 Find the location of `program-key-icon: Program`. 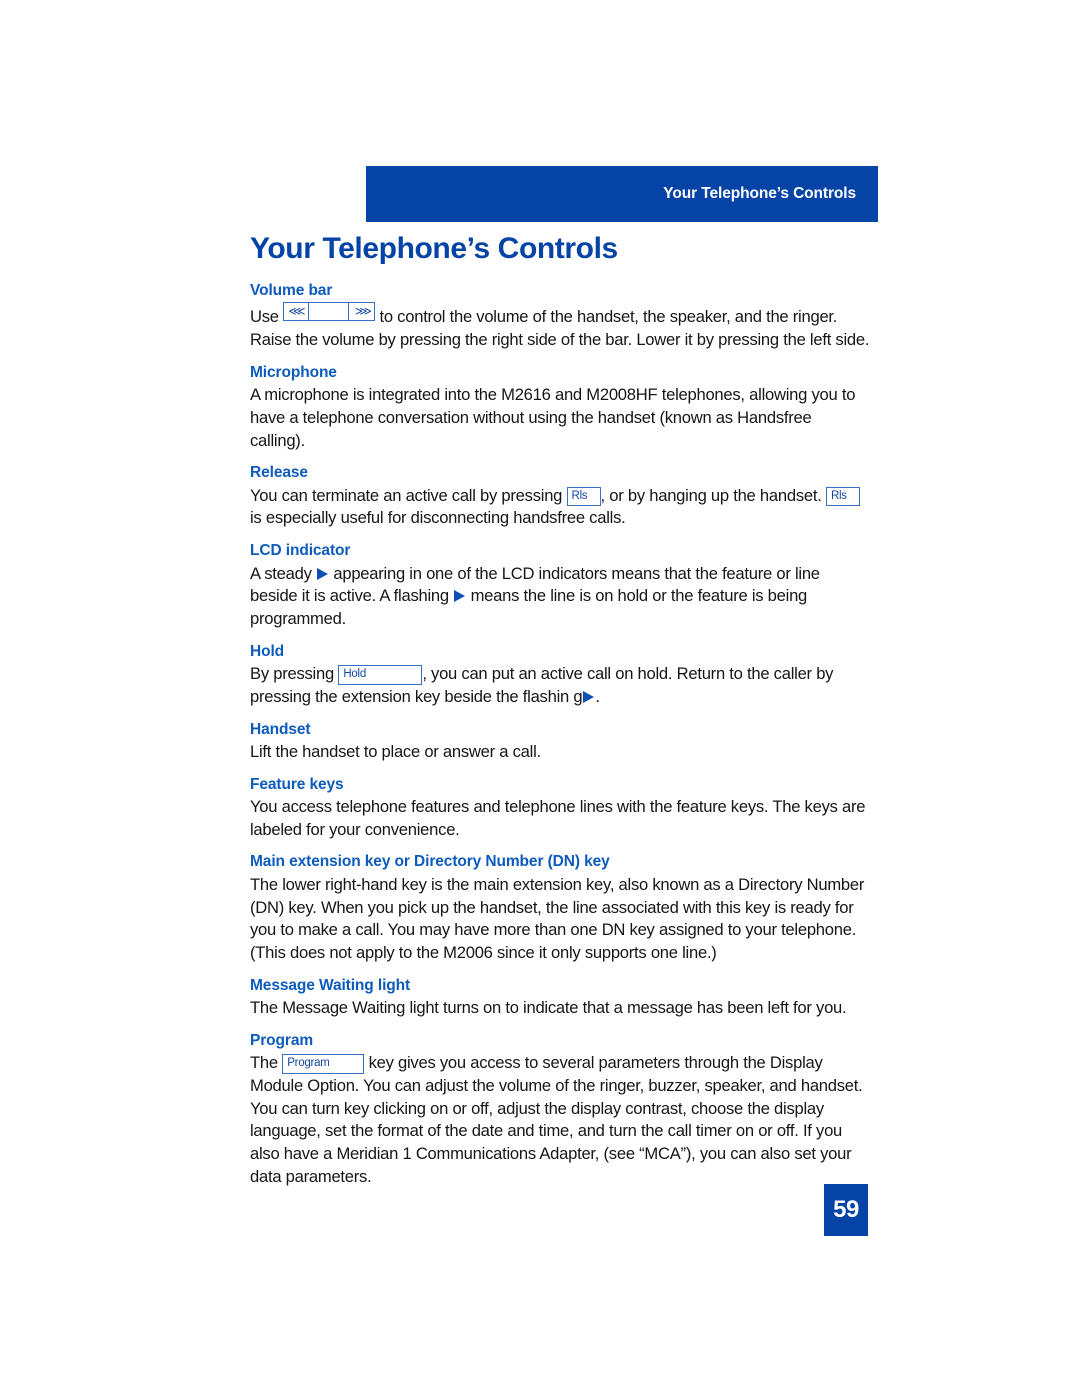

program-key-icon: Program is located at coordinates (323, 1064).